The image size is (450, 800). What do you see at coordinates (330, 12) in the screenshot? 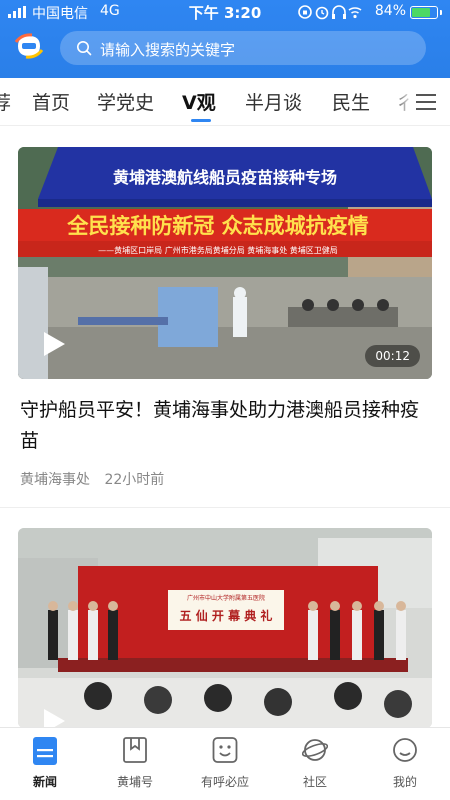
I see `status-icons` at bounding box center [330, 12].